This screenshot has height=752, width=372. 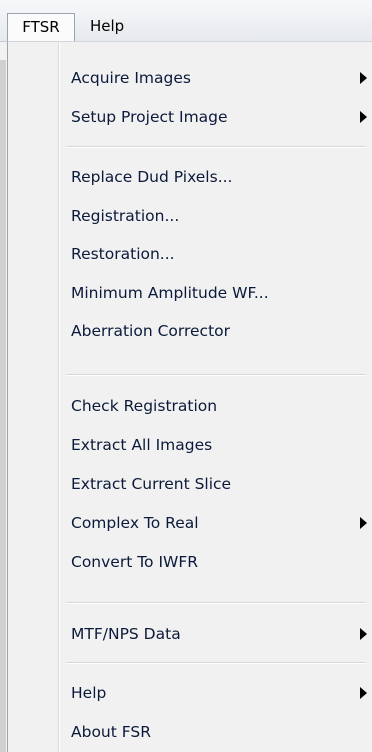 What do you see at coordinates (107, 27) in the screenshot?
I see `menubar-help: Help` at bounding box center [107, 27].